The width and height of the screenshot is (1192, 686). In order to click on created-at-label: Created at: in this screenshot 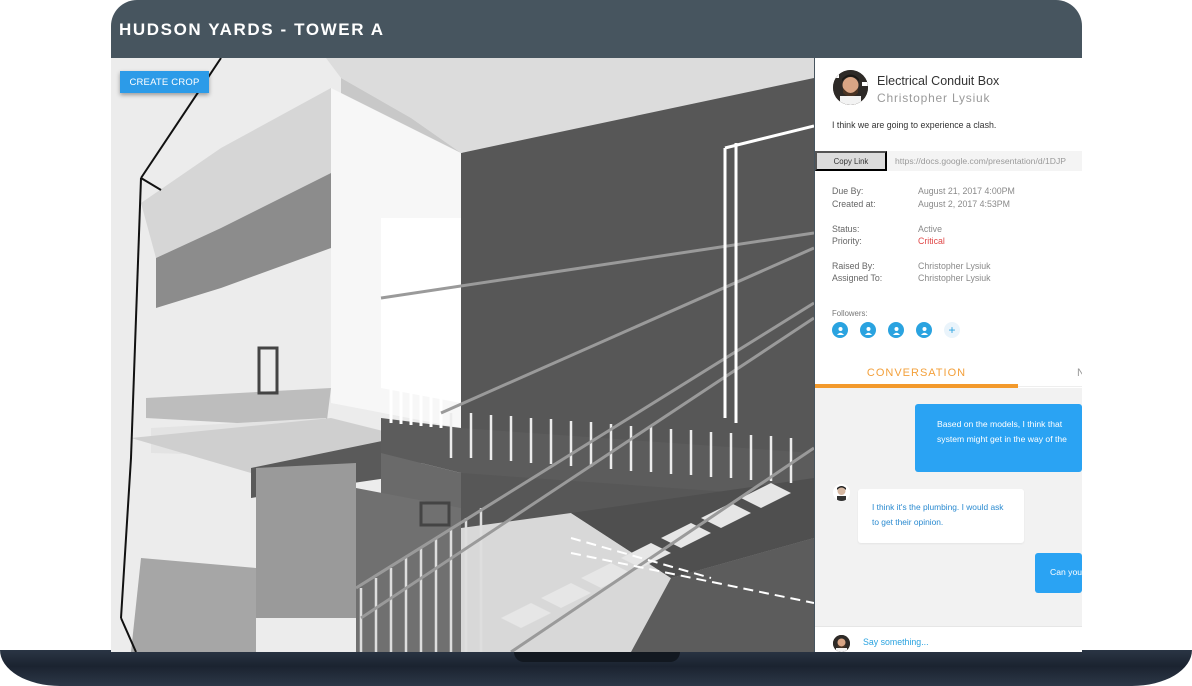, I will do `click(854, 204)`.